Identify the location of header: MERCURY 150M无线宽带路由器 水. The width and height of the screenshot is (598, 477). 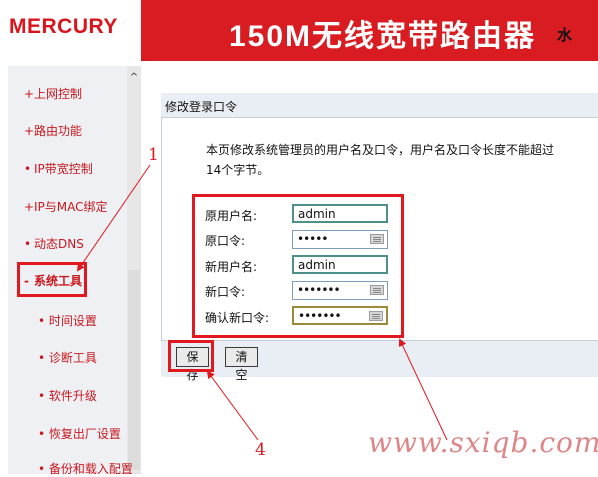
(299, 30).